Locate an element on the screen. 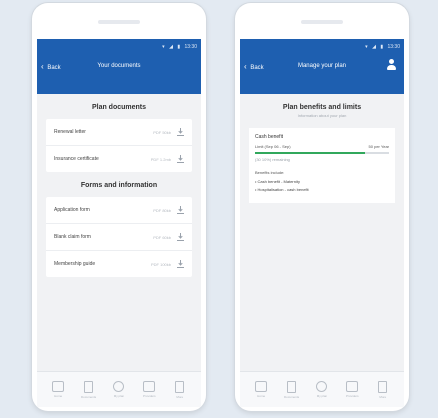  usage-progress-bar is located at coordinates (322, 153).